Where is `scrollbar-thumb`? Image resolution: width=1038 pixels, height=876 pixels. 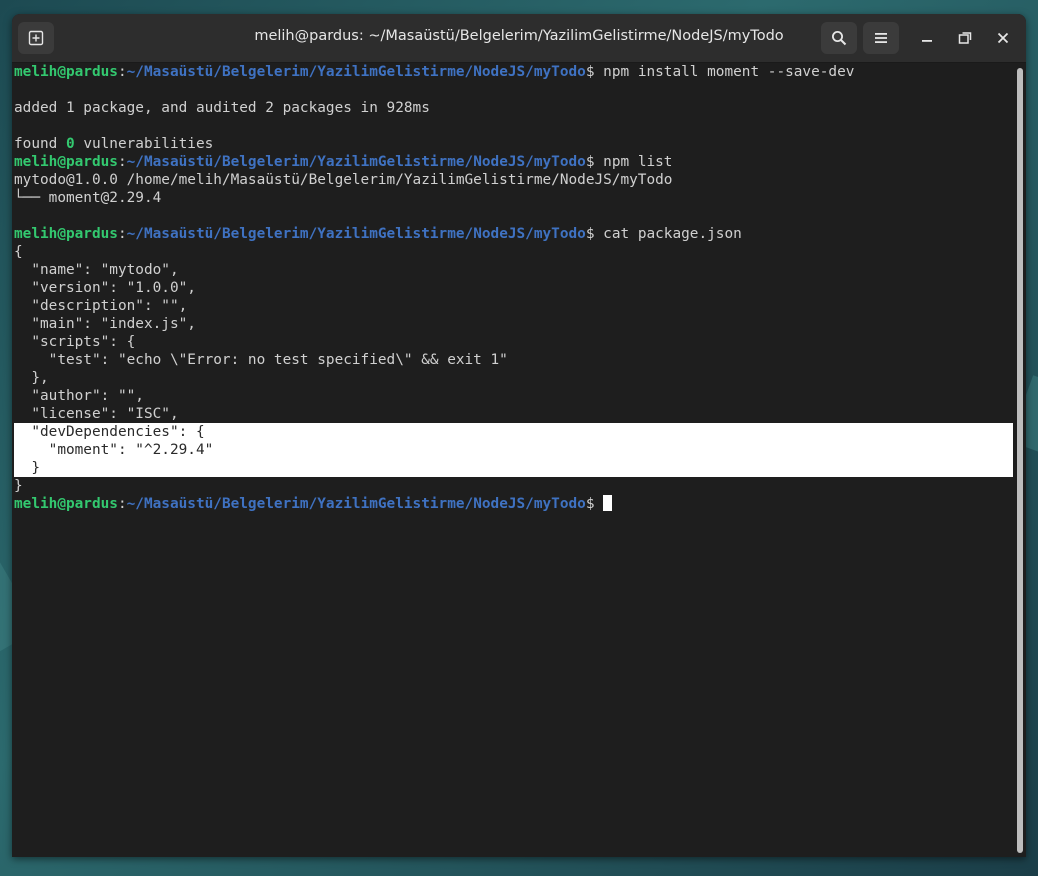
scrollbar-thumb is located at coordinates (1020, 460).